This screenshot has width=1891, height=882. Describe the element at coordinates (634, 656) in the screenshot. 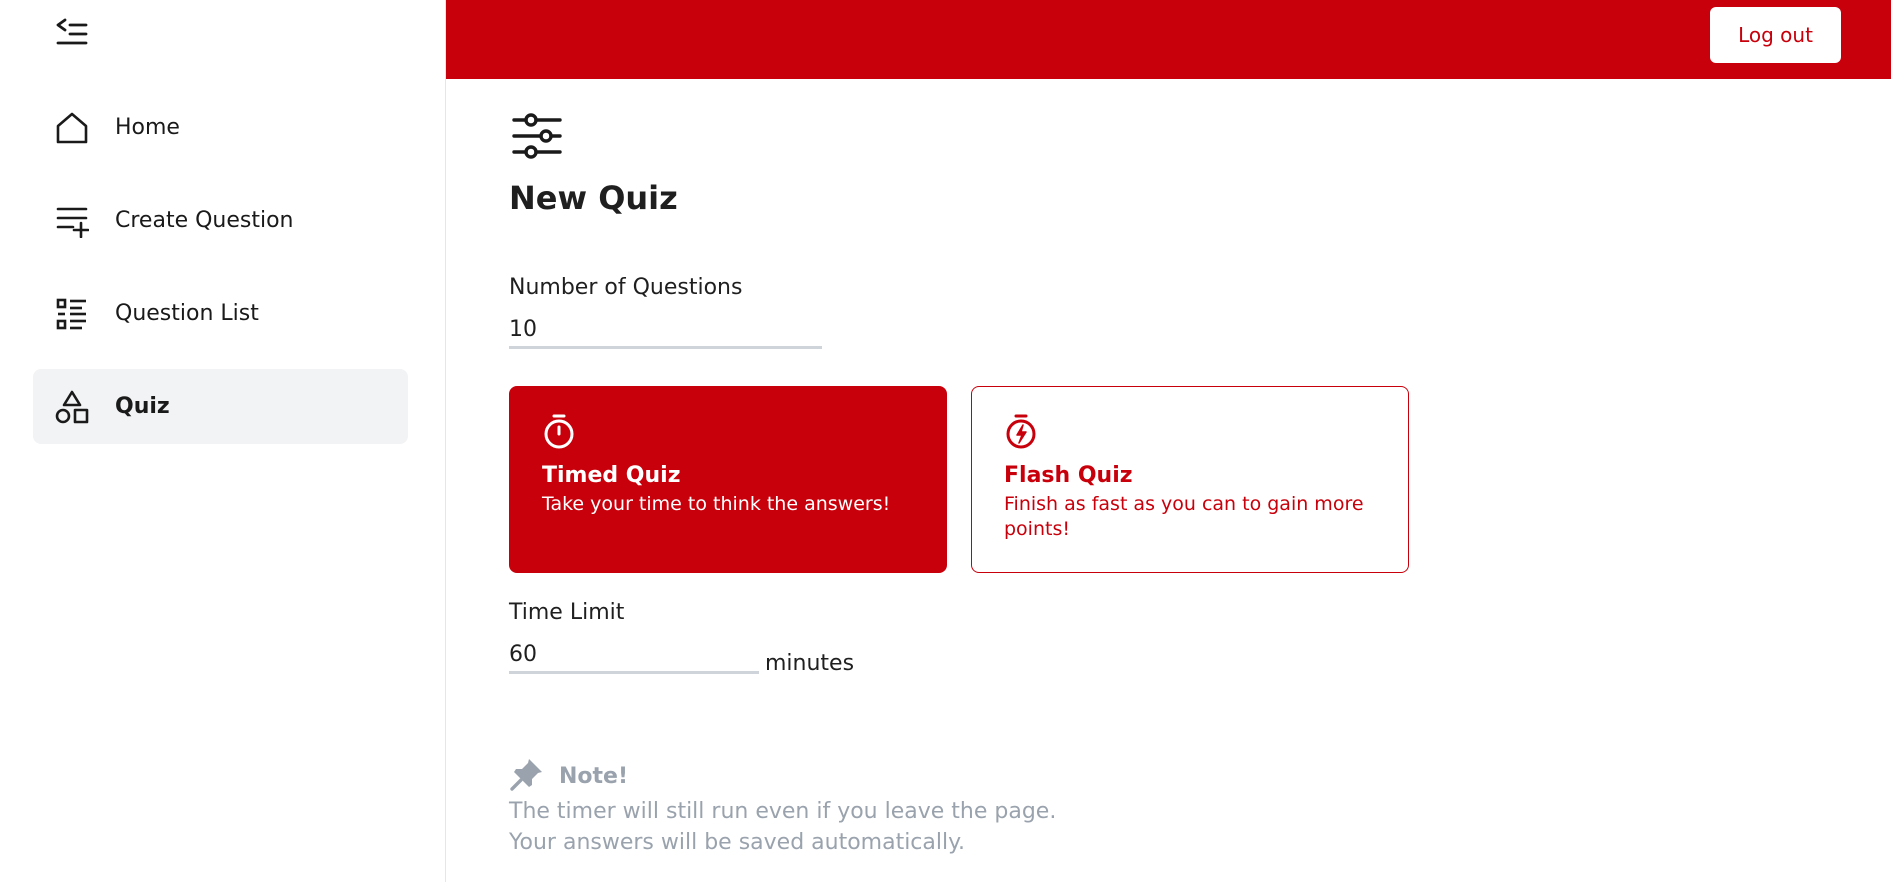

I see `time-limit-input` at that location.